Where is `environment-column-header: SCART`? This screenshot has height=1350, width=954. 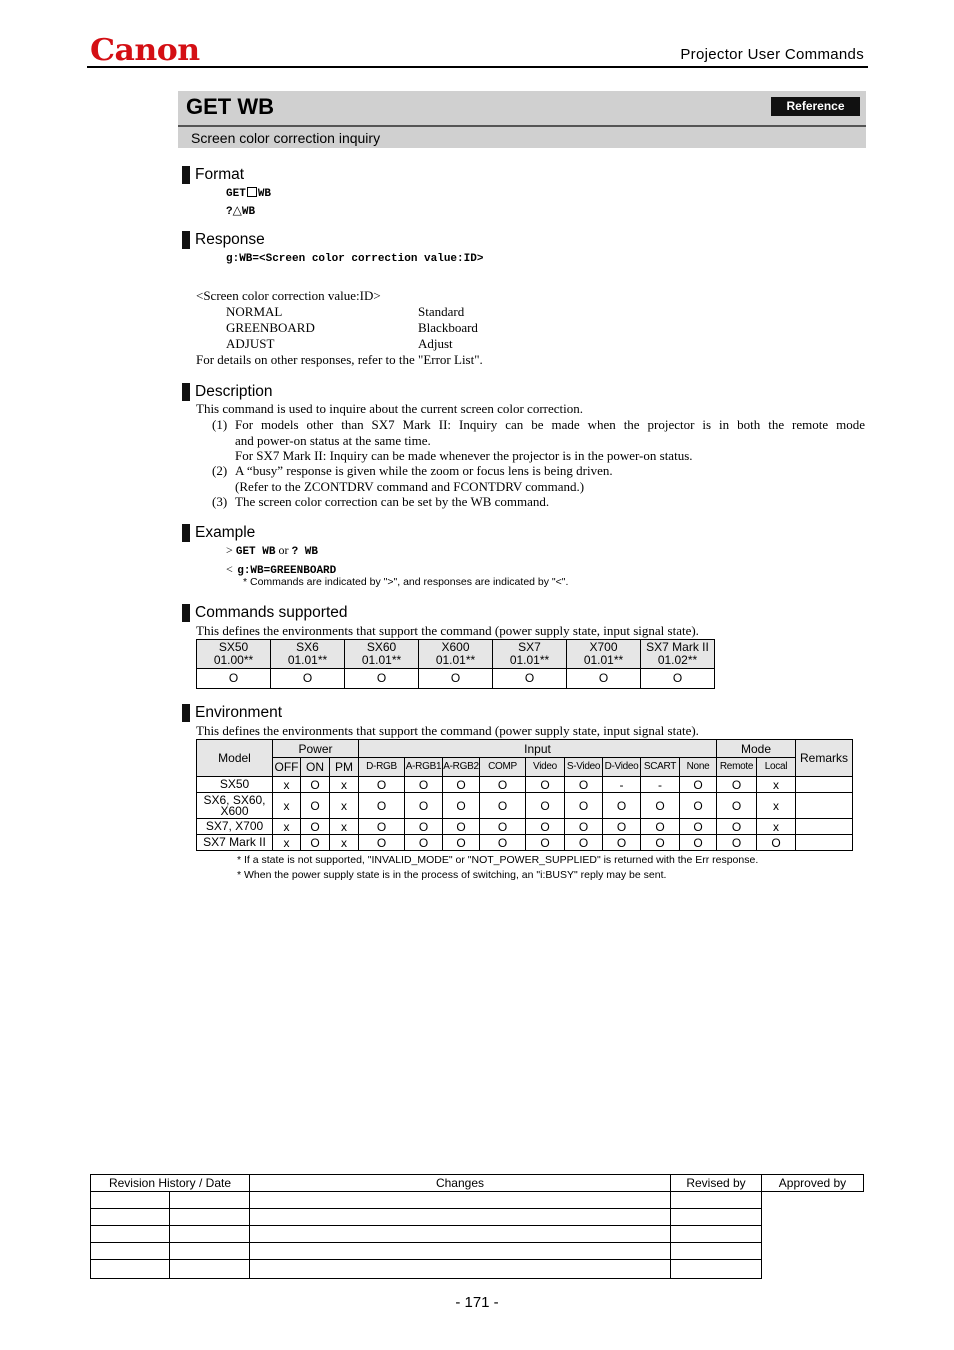 environment-column-header: SCART is located at coordinates (660, 767).